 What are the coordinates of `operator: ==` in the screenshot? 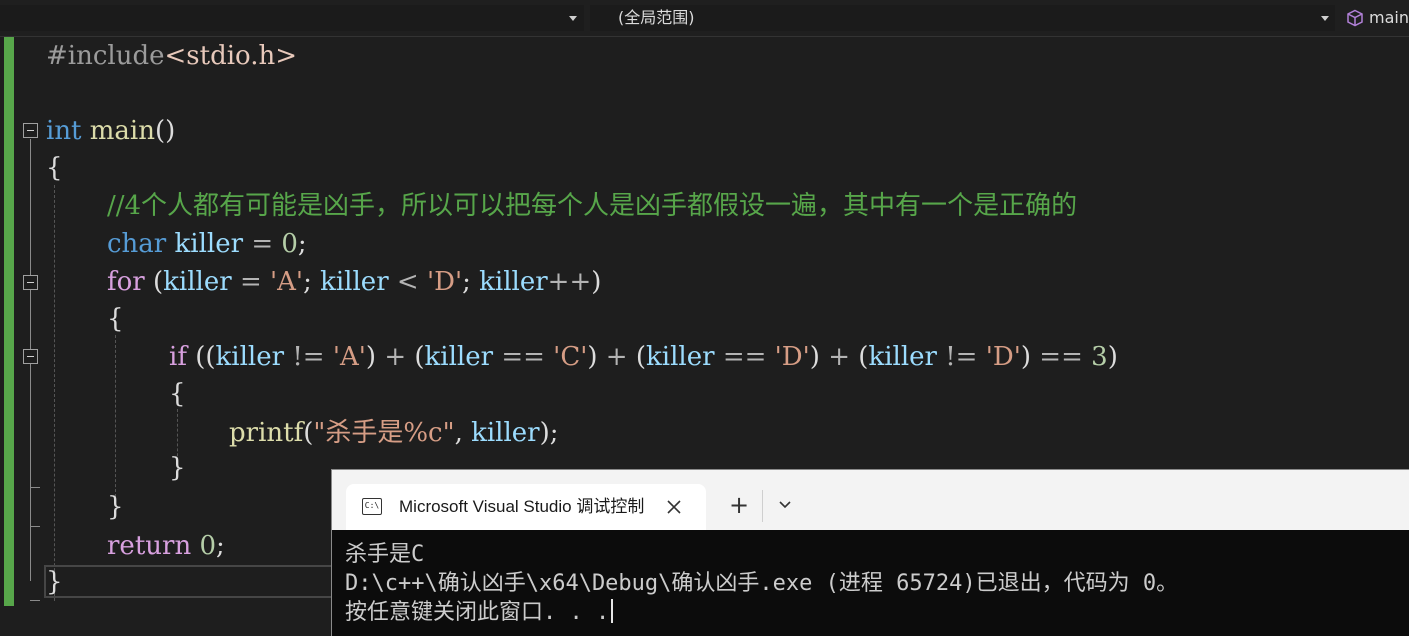 It's located at (523, 357).